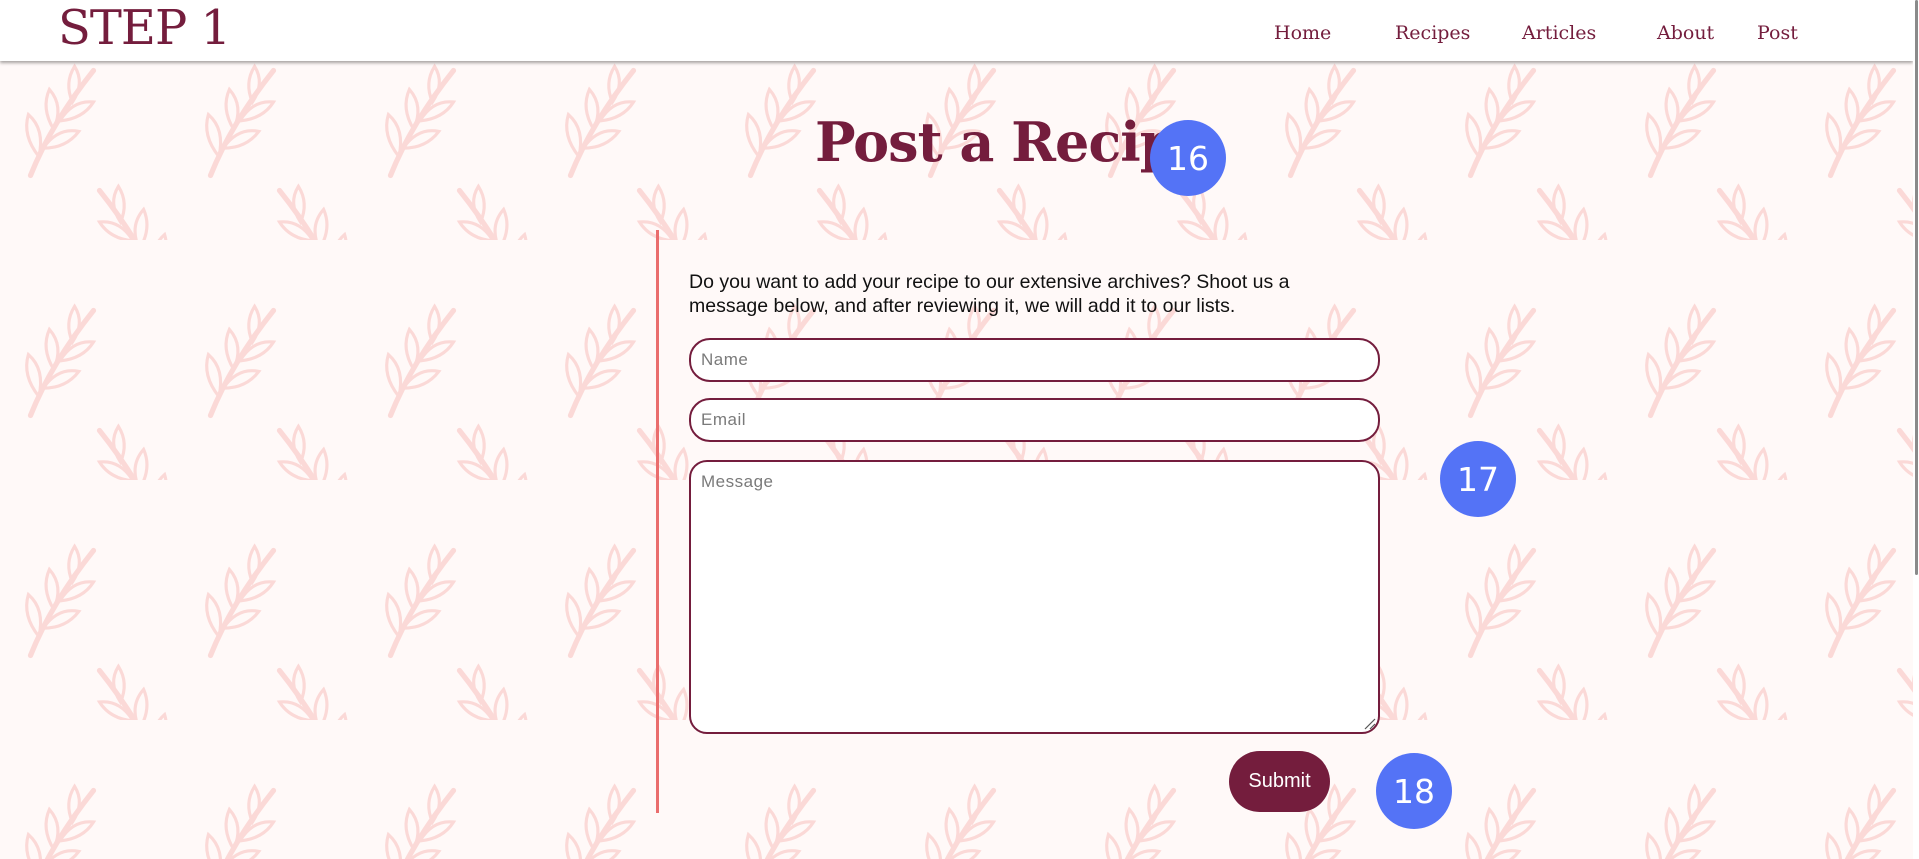  Describe the element at coordinates (1302, 33) in the screenshot. I see `nav-item-home: Home` at that location.